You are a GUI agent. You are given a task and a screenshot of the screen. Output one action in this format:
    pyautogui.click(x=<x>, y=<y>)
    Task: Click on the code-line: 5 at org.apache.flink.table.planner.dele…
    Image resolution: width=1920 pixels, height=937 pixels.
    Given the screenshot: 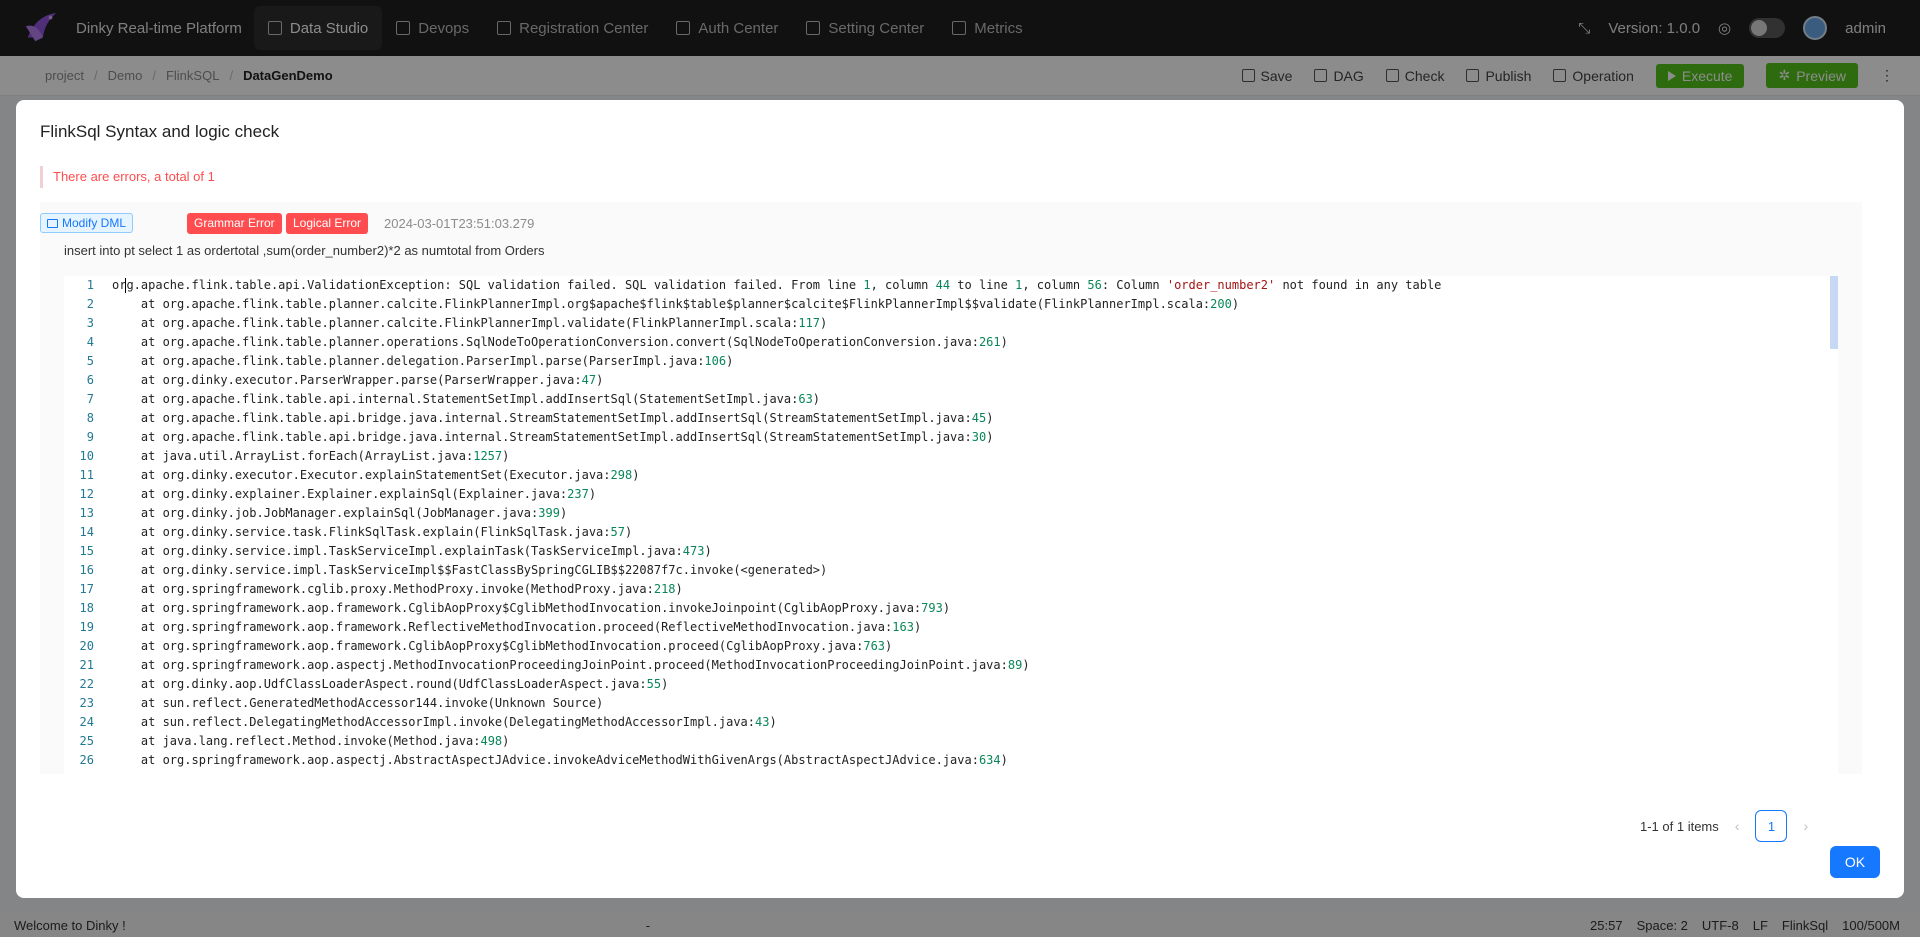 What is the action you would take?
    pyautogui.click(x=951, y=361)
    